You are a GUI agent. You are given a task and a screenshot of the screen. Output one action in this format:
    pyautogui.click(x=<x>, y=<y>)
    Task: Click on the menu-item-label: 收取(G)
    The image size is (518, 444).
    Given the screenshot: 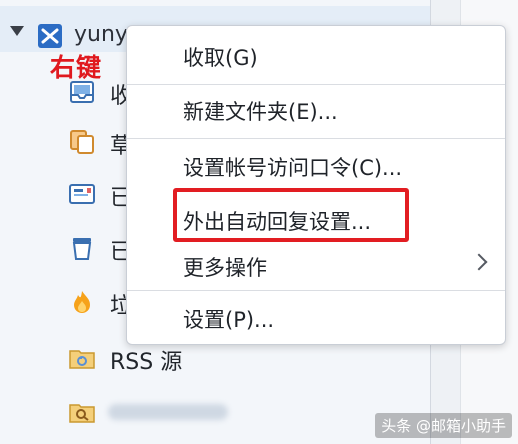 What is the action you would take?
    pyautogui.click(x=220, y=58)
    